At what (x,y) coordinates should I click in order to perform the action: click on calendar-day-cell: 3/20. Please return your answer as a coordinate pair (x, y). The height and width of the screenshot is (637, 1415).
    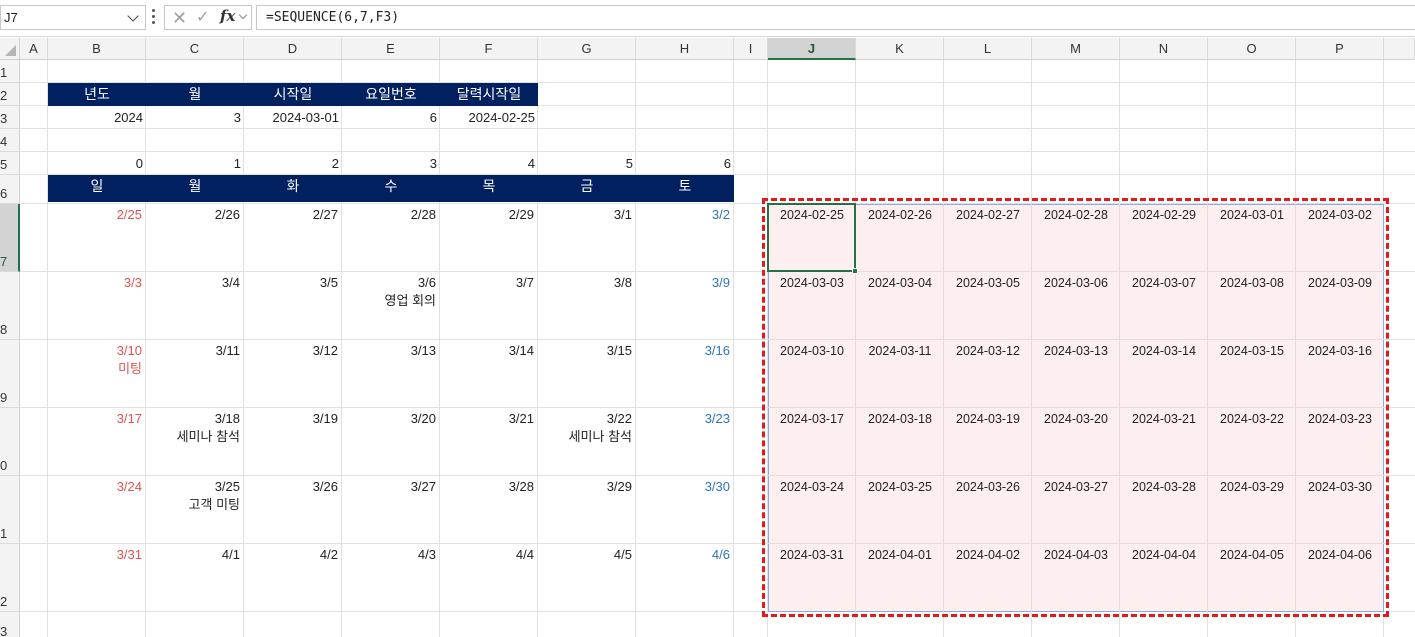
    Looking at the image, I should click on (391, 442).